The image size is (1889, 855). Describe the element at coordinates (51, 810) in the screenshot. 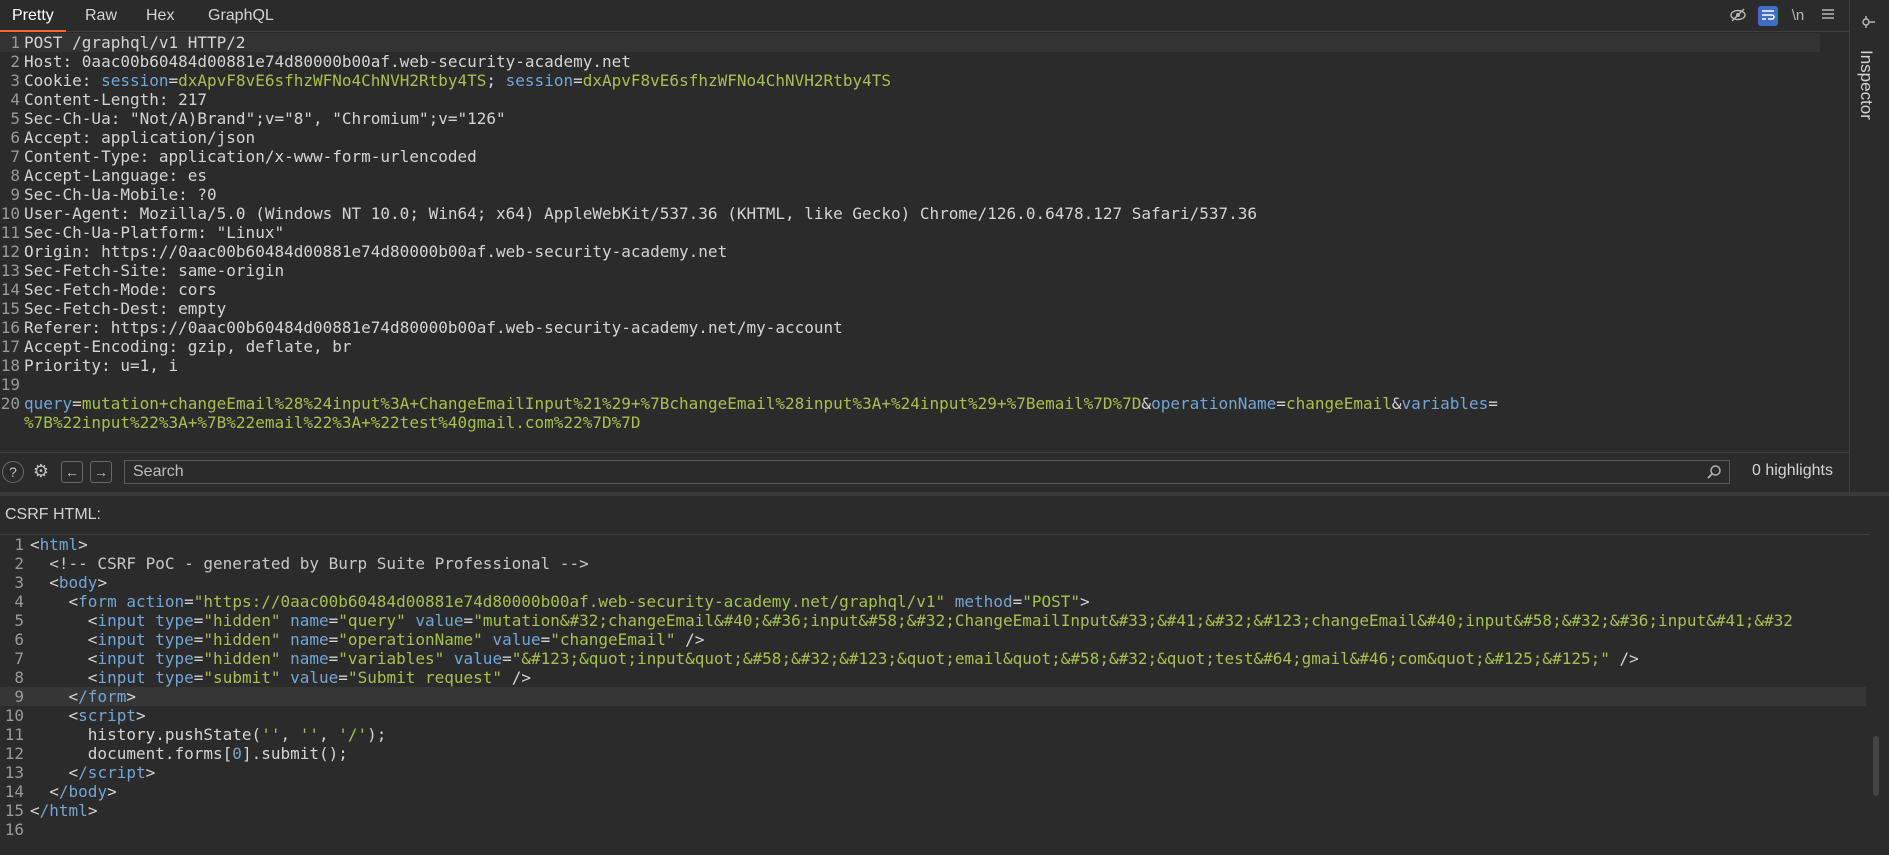

I see `csrf-line: 15 </html>` at that location.